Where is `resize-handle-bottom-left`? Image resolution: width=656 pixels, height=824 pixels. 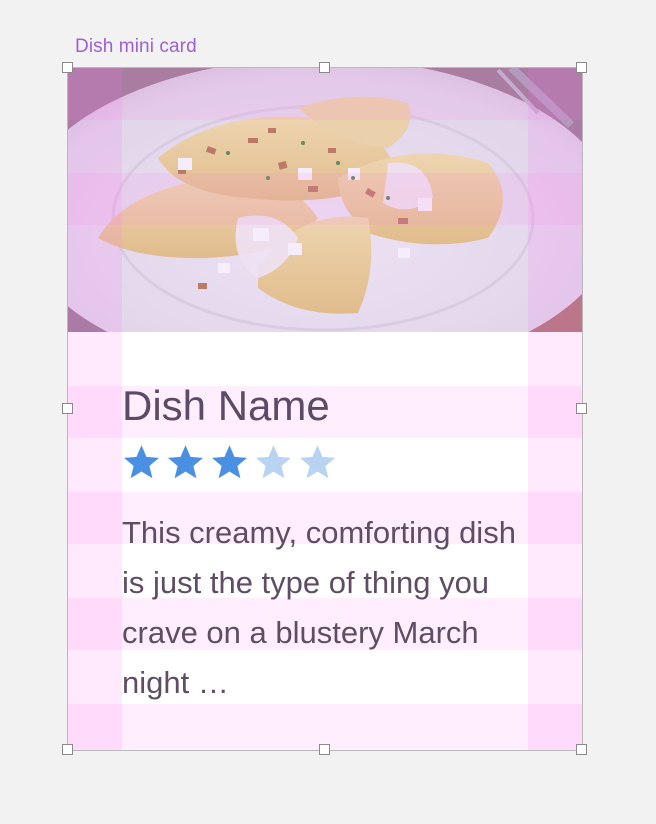 resize-handle-bottom-left is located at coordinates (67, 749).